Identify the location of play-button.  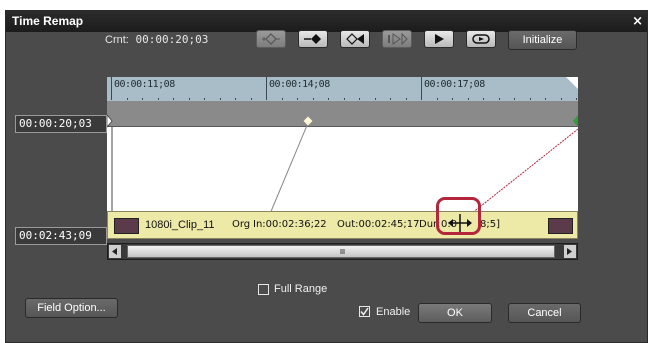
(439, 39).